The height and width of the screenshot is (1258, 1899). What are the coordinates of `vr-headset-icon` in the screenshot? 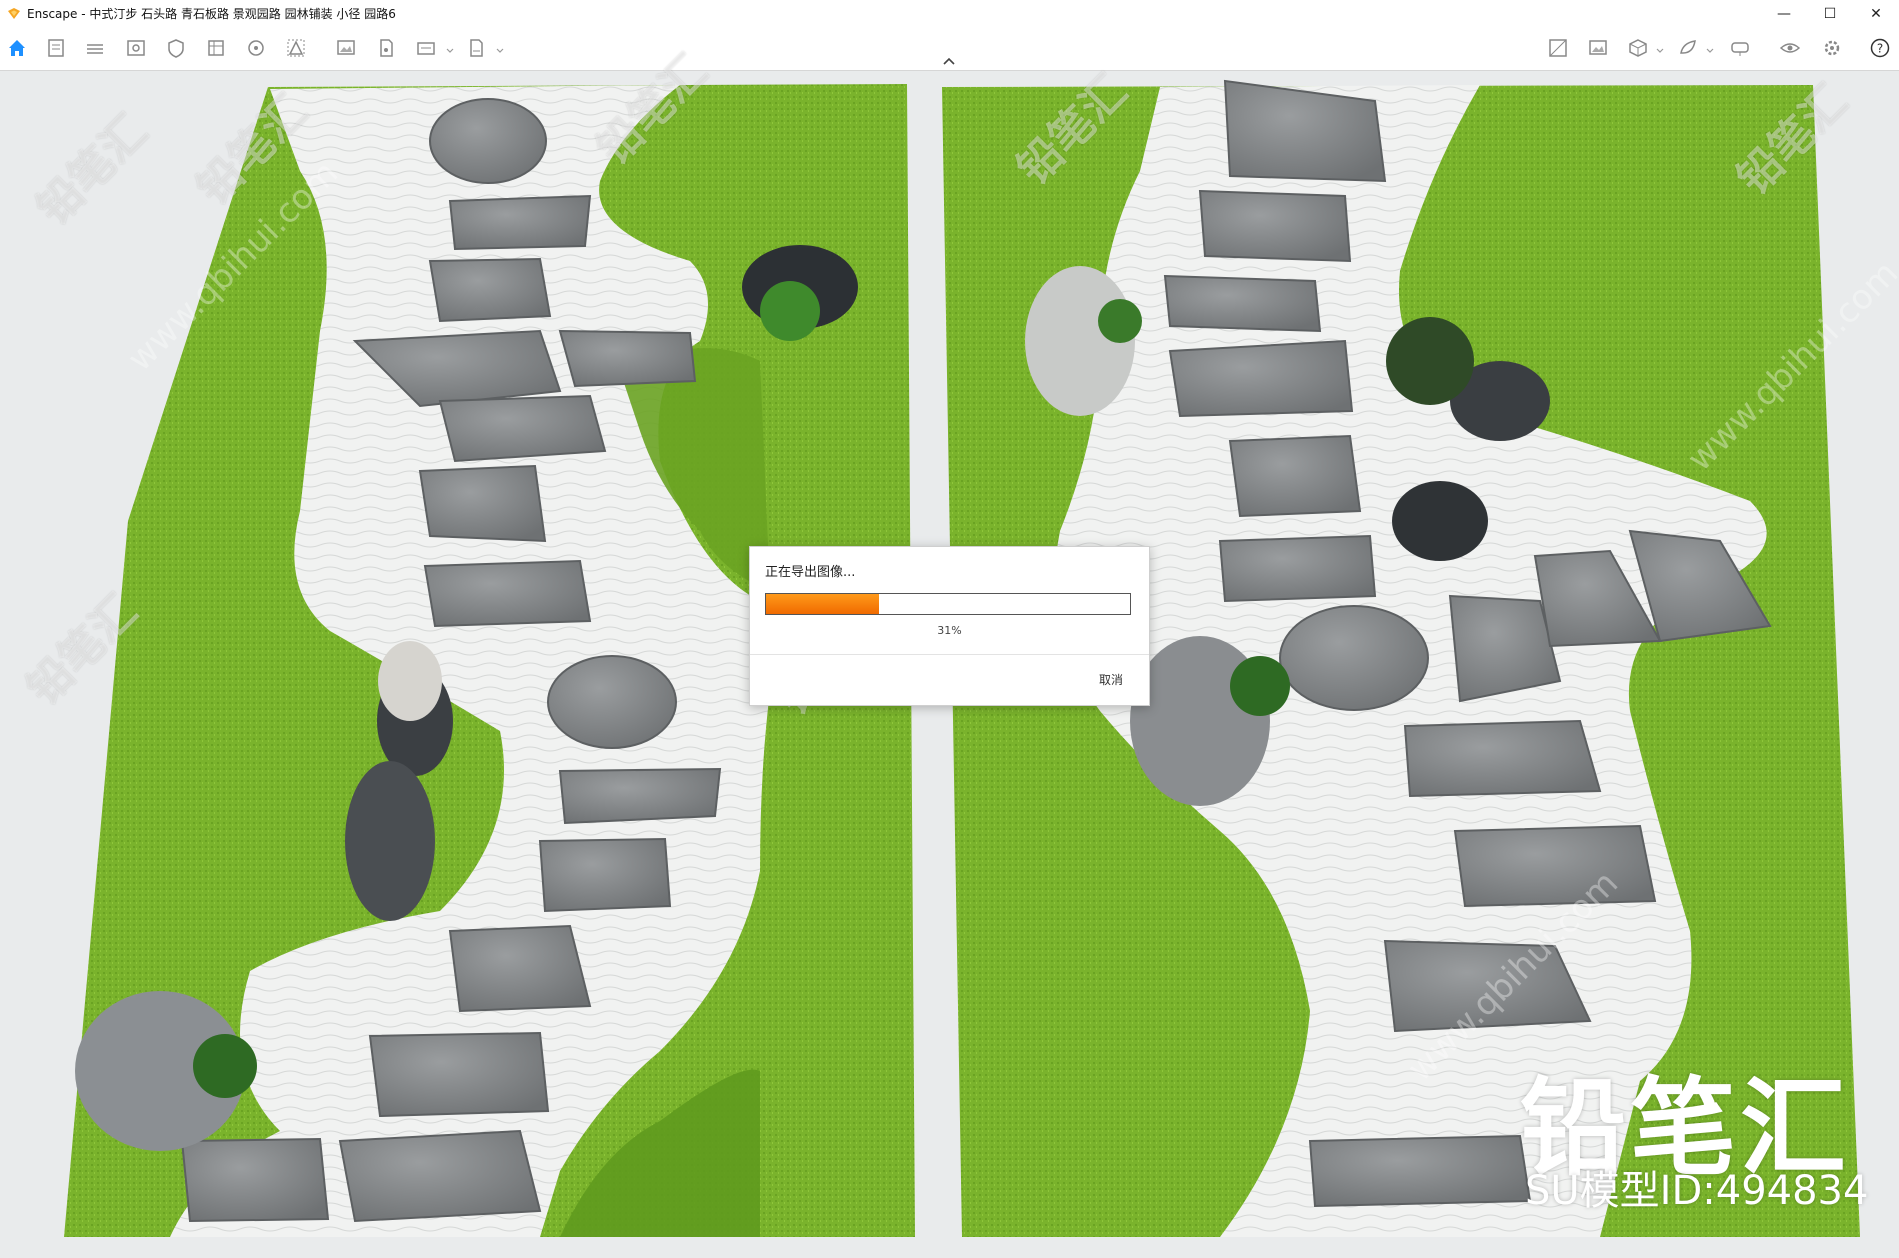 It's located at (1740, 48).